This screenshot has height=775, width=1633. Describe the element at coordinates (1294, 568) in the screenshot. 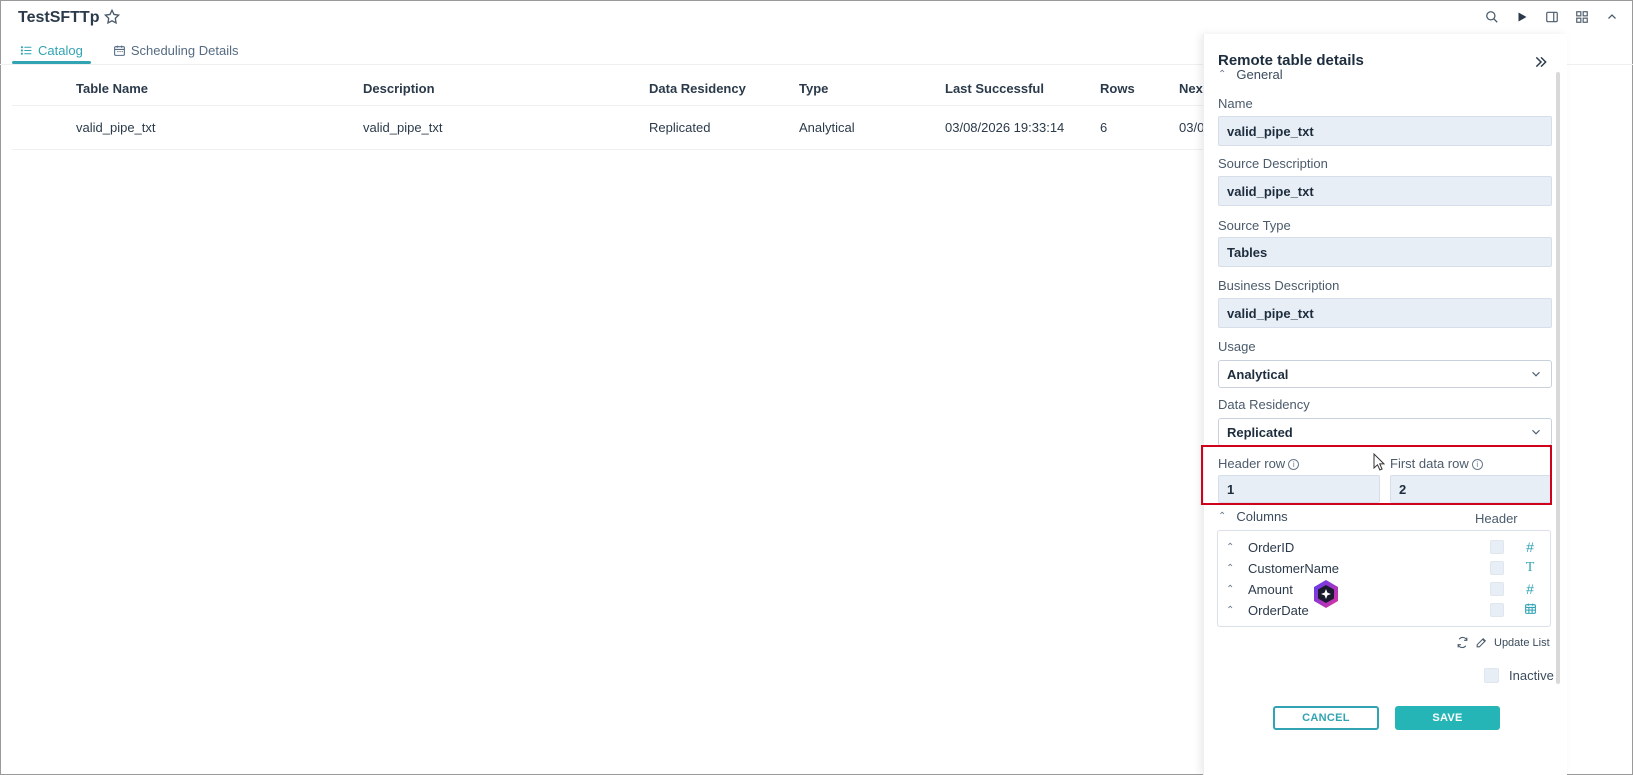

I see `column-name: CustomerName` at that location.